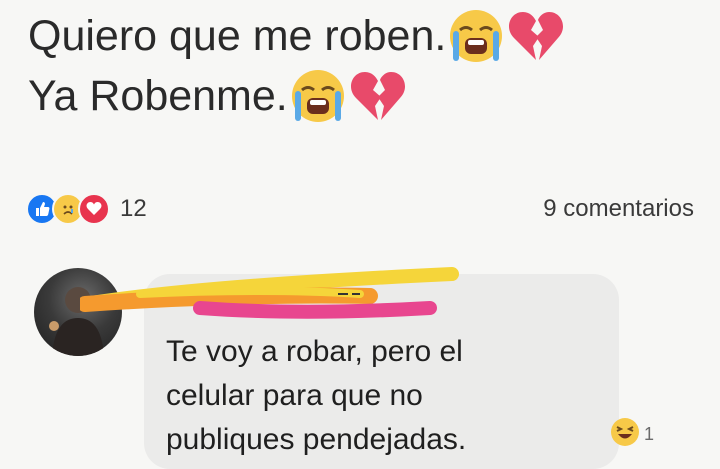  I want to click on post-line-1: Quiero que me roben., so click(297, 36).